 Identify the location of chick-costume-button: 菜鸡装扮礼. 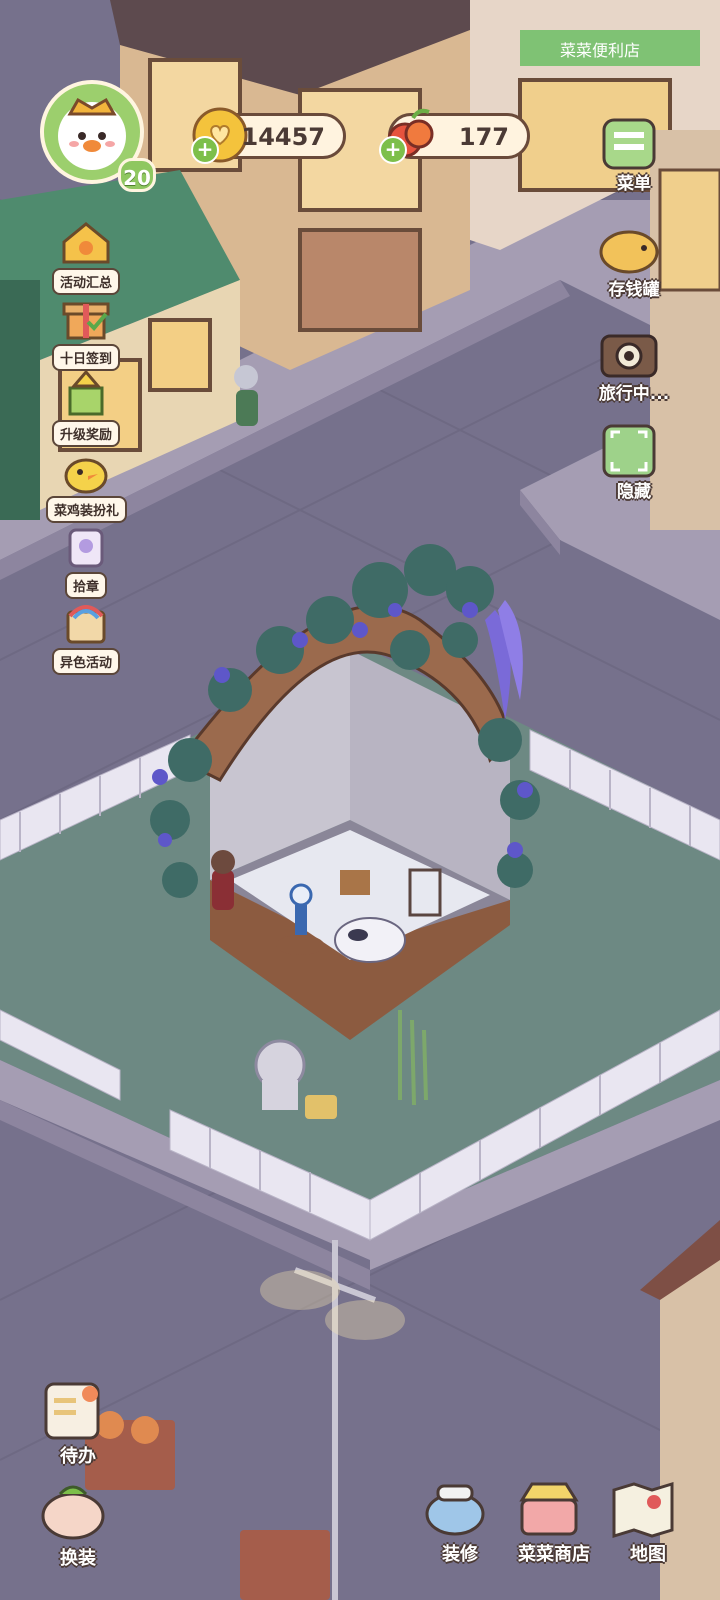
(87, 483).